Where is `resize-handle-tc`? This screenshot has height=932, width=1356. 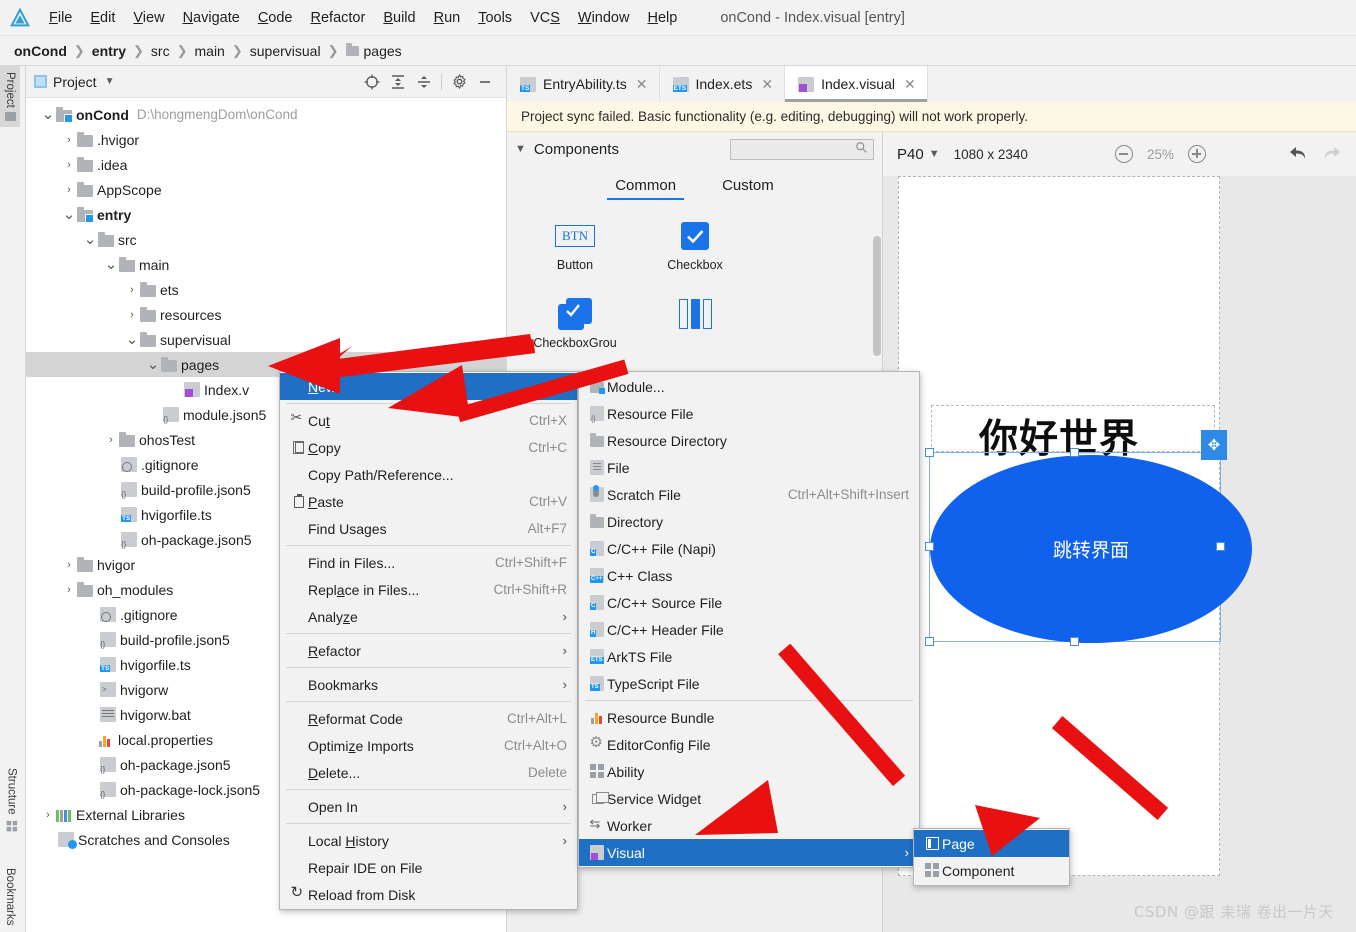
resize-handle-tc is located at coordinates (1074, 452).